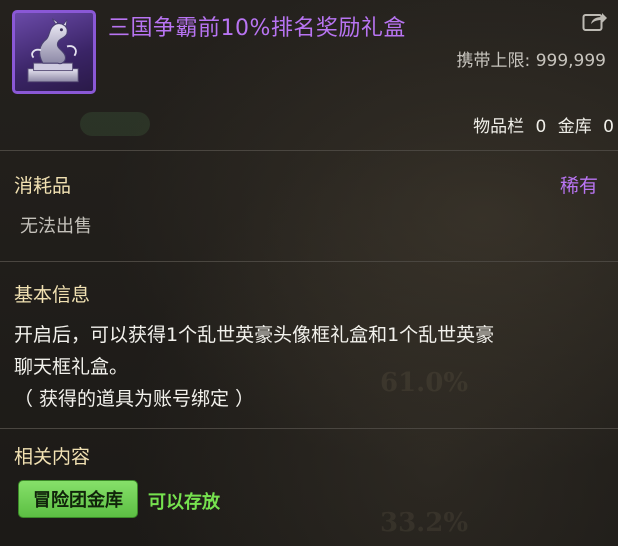 The height and width of the screenshot is (546, 618). Describe the element at coordinates (570, 61) in the screenshot. I see `carry-limit-value: 999,999` at that location.